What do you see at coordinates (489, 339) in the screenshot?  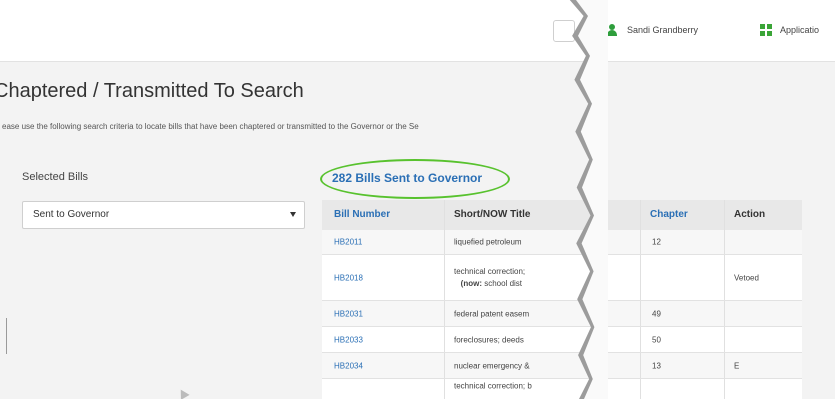 I see `bill-title: foreclosures; deeds` at bounding box center [489, 339].